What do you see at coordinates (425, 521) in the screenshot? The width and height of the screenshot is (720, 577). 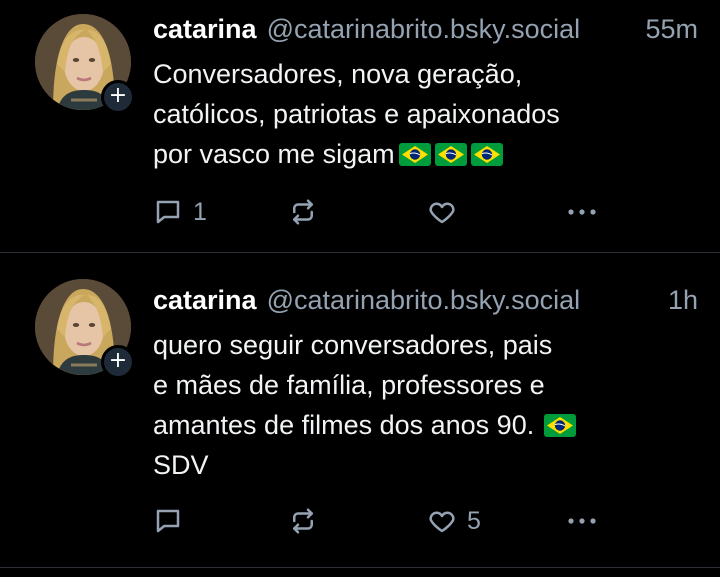 I see `post-actions: 5` at bounding box center [425, 521].